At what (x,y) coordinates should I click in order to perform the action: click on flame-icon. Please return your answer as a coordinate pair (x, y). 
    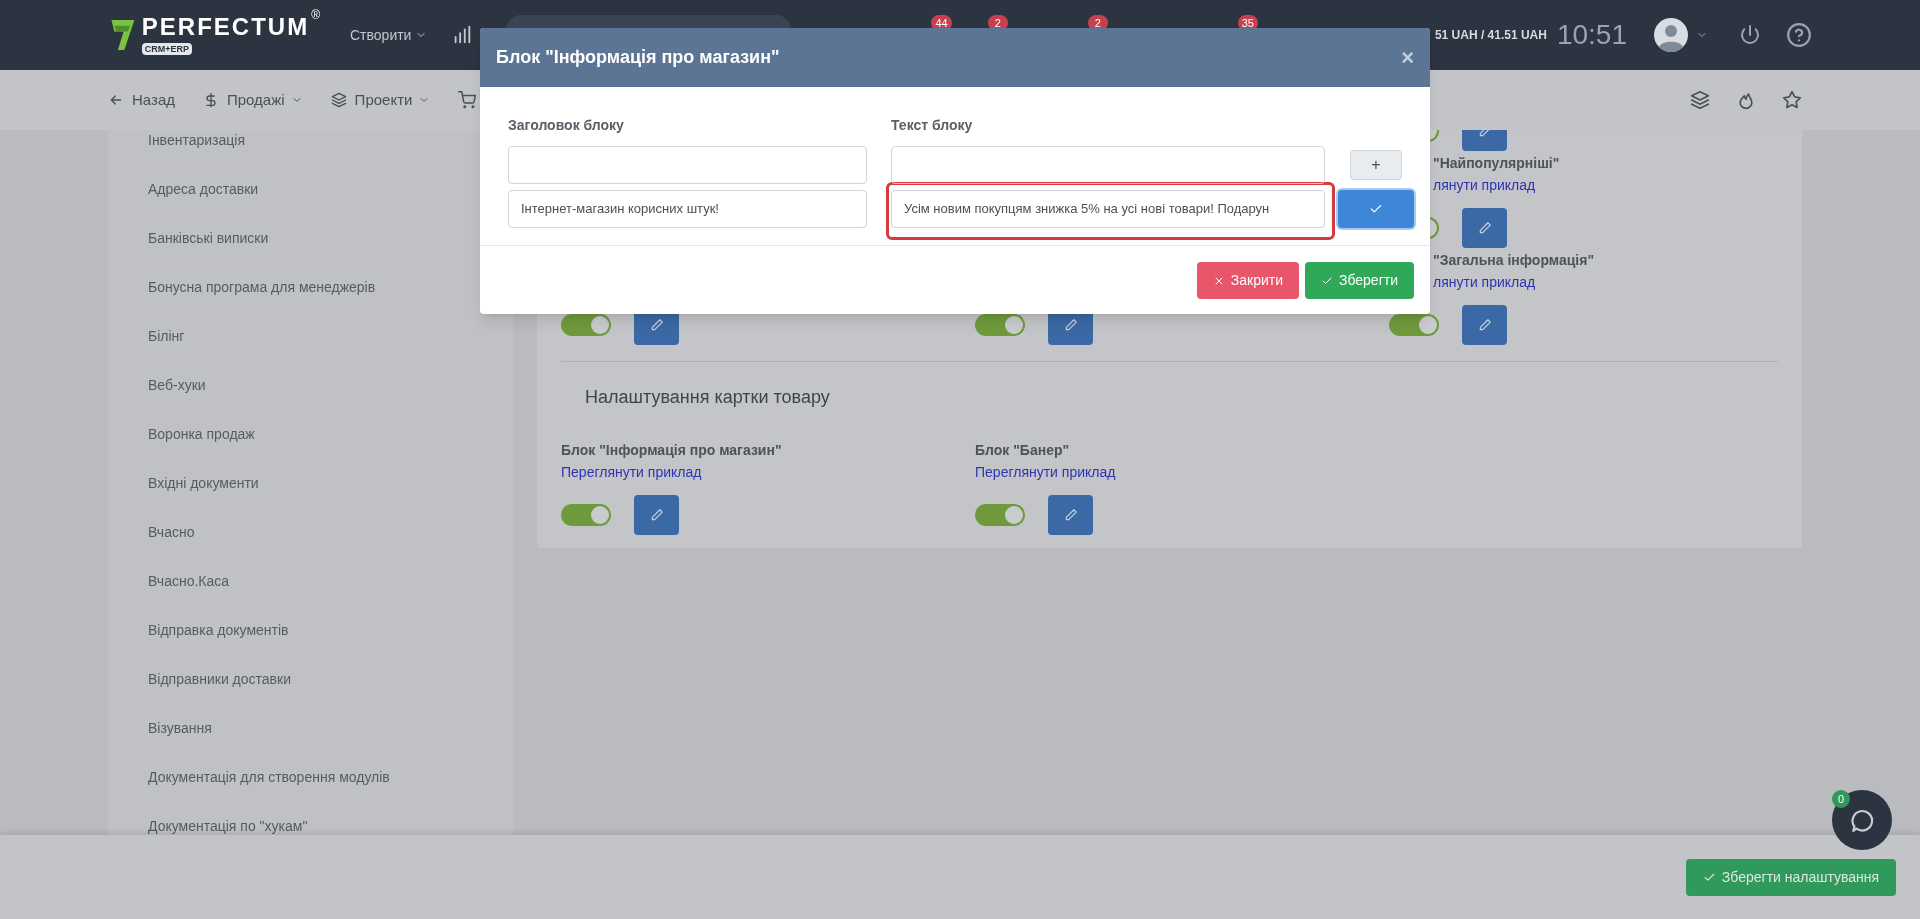
    Looking at the image, I should click on (1746, 100).